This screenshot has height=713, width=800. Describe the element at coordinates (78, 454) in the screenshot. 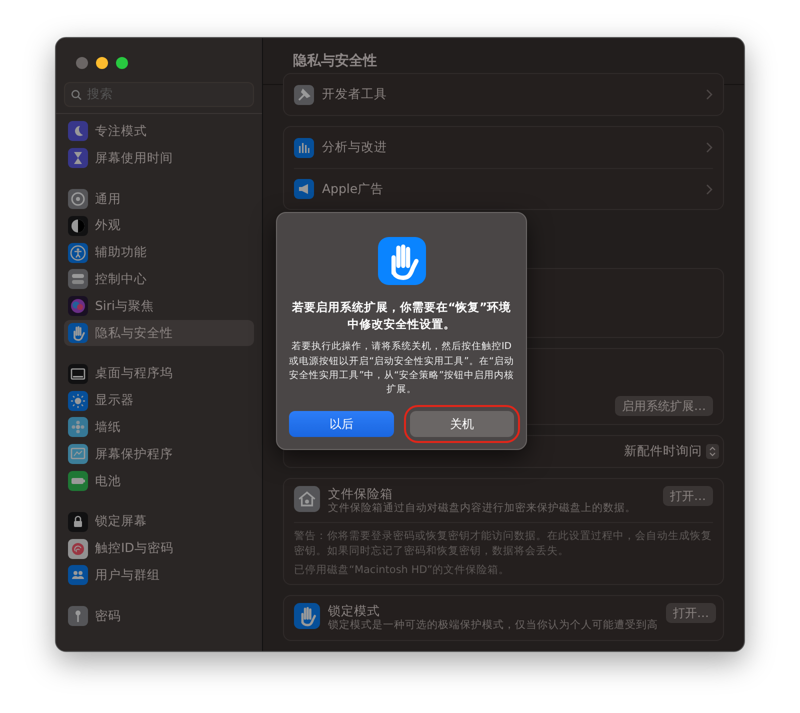

I see `screen-icon` at that location.